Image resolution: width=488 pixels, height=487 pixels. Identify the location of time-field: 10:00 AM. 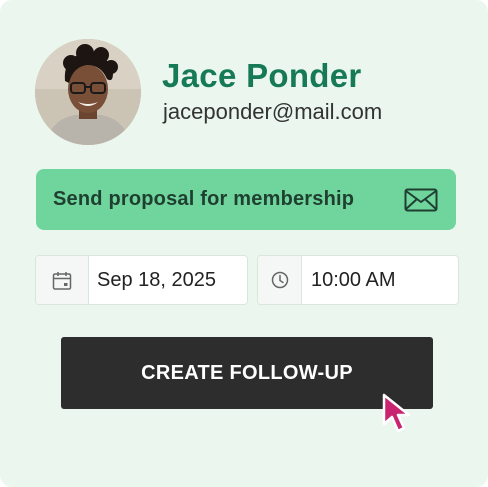
(358, 280).